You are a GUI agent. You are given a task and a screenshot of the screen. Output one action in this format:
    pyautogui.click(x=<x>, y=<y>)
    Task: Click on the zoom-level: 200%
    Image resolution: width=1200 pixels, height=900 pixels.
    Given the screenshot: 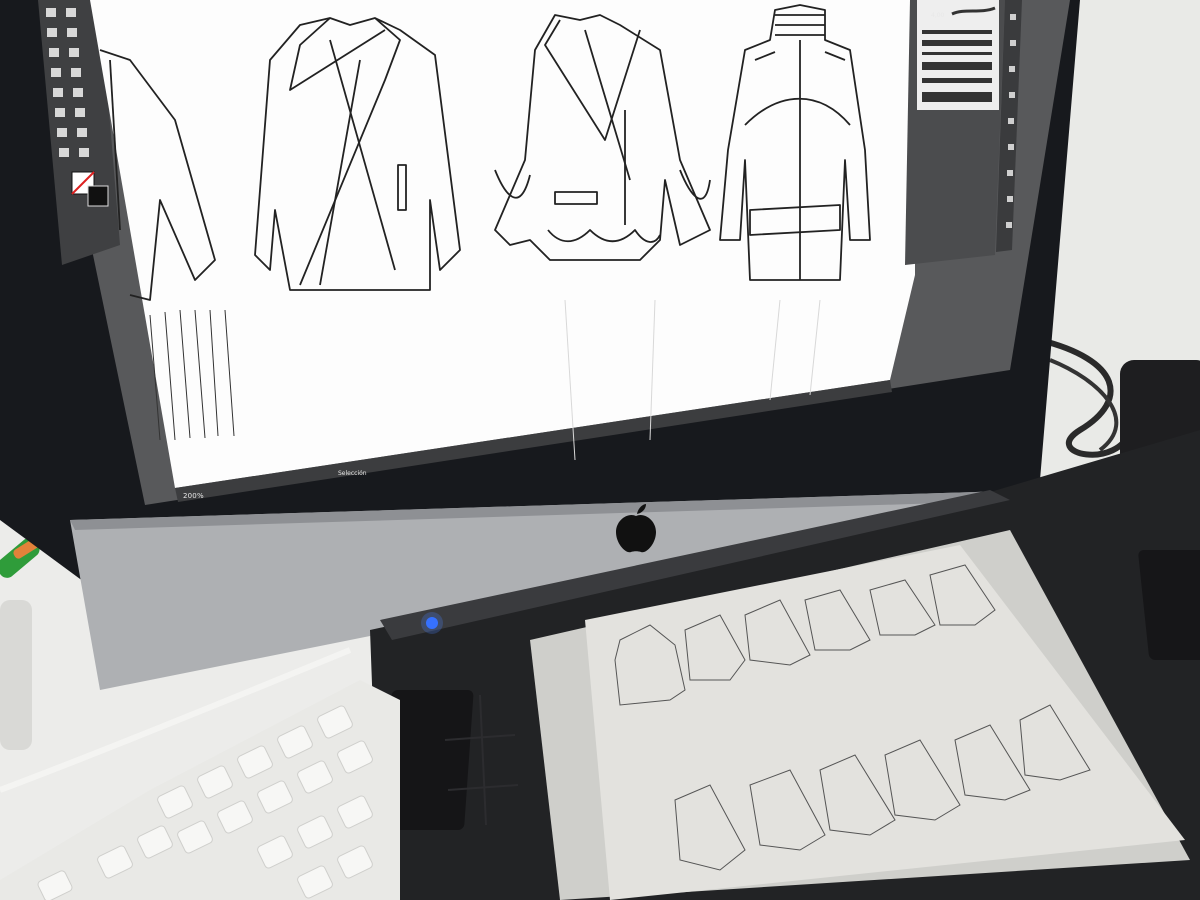 What is the action you would take?
    pyautogui.click(x=193, y=496)
    